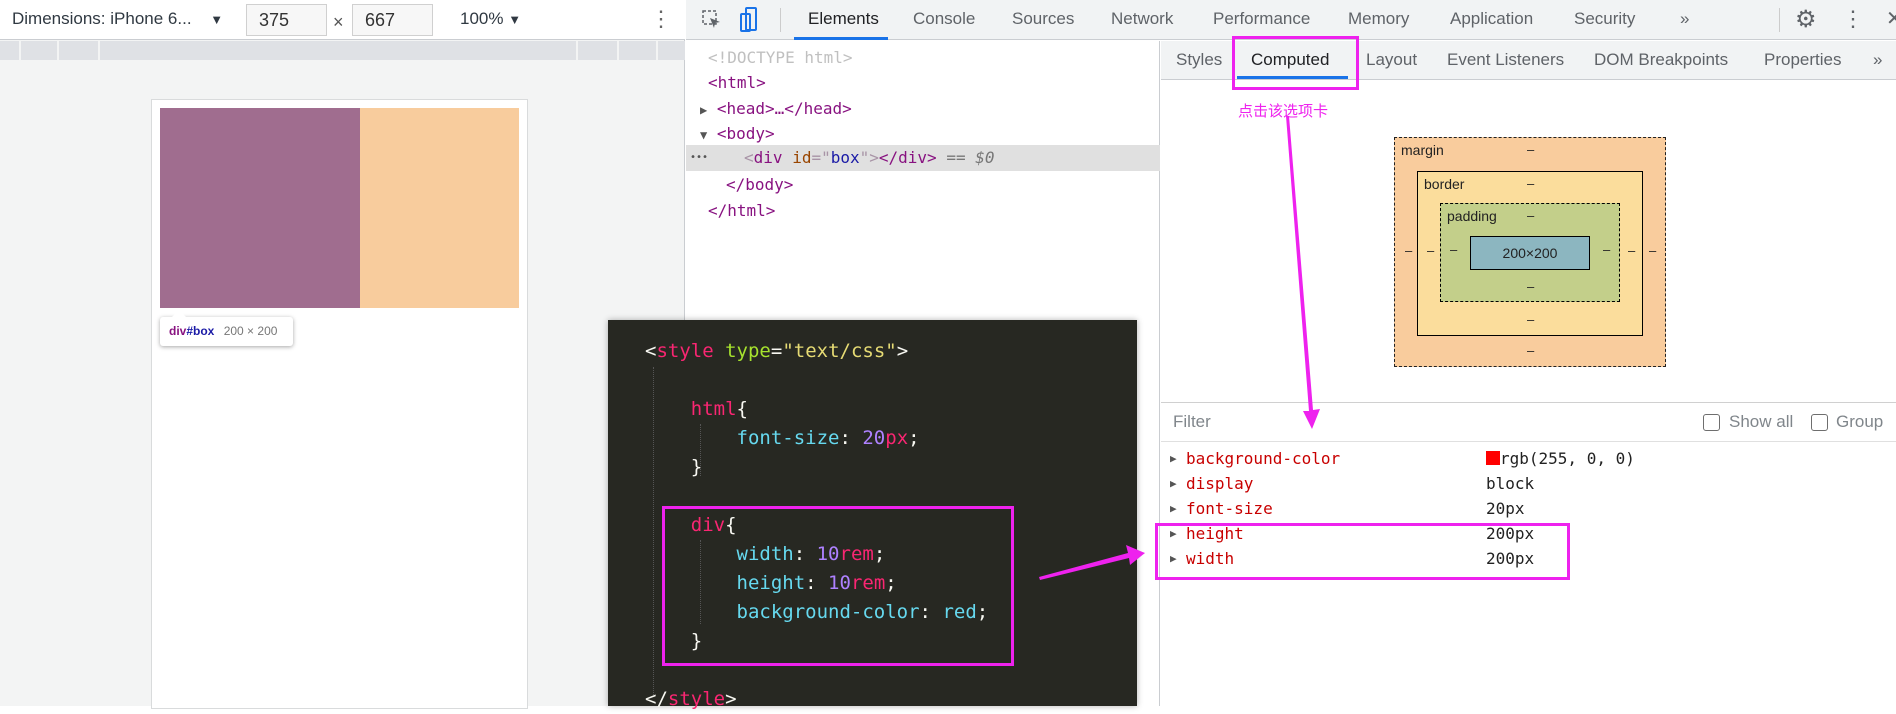 This screenshot has width=1896, height=714. I want to click on arrow-to-filter-icon, so click(1303, 272).